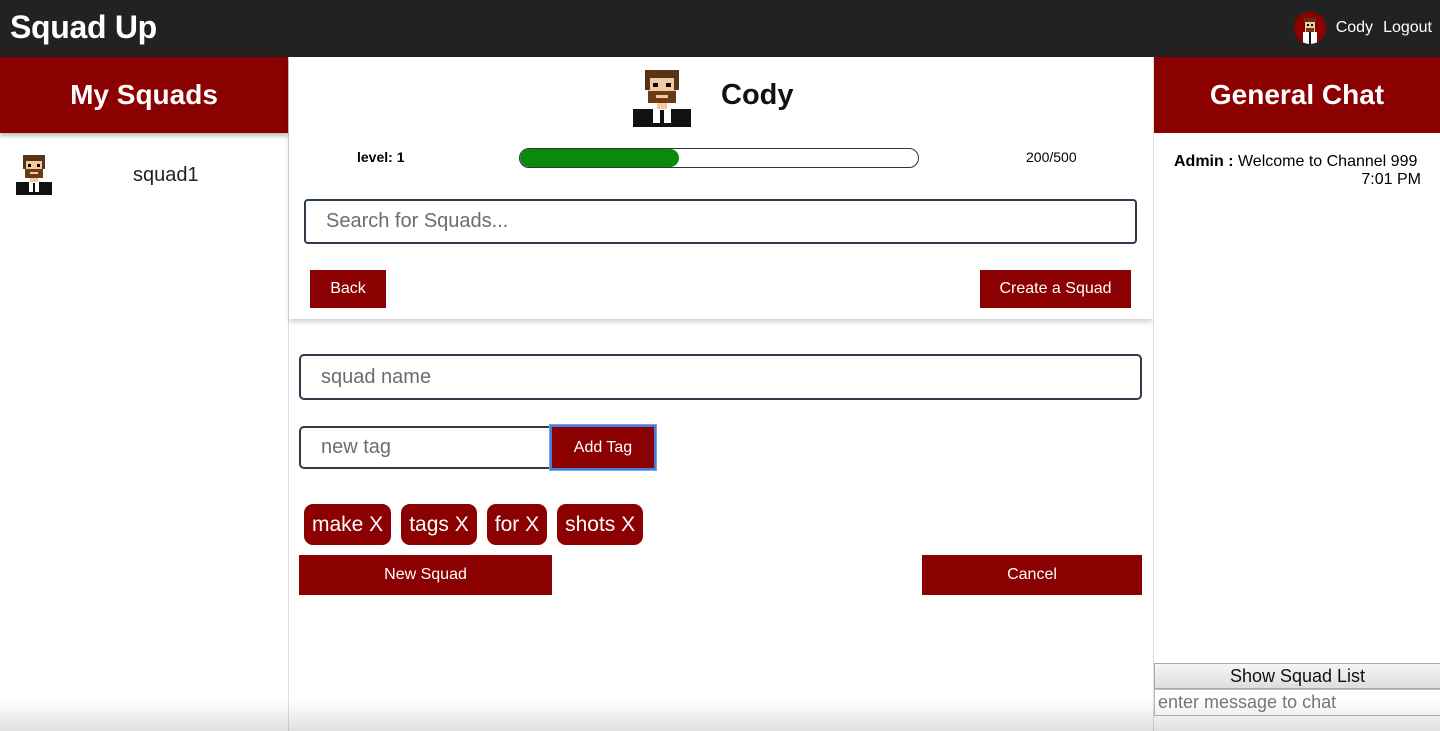  I want to click on user-menu: Cody Logout, so click(1362, 28).